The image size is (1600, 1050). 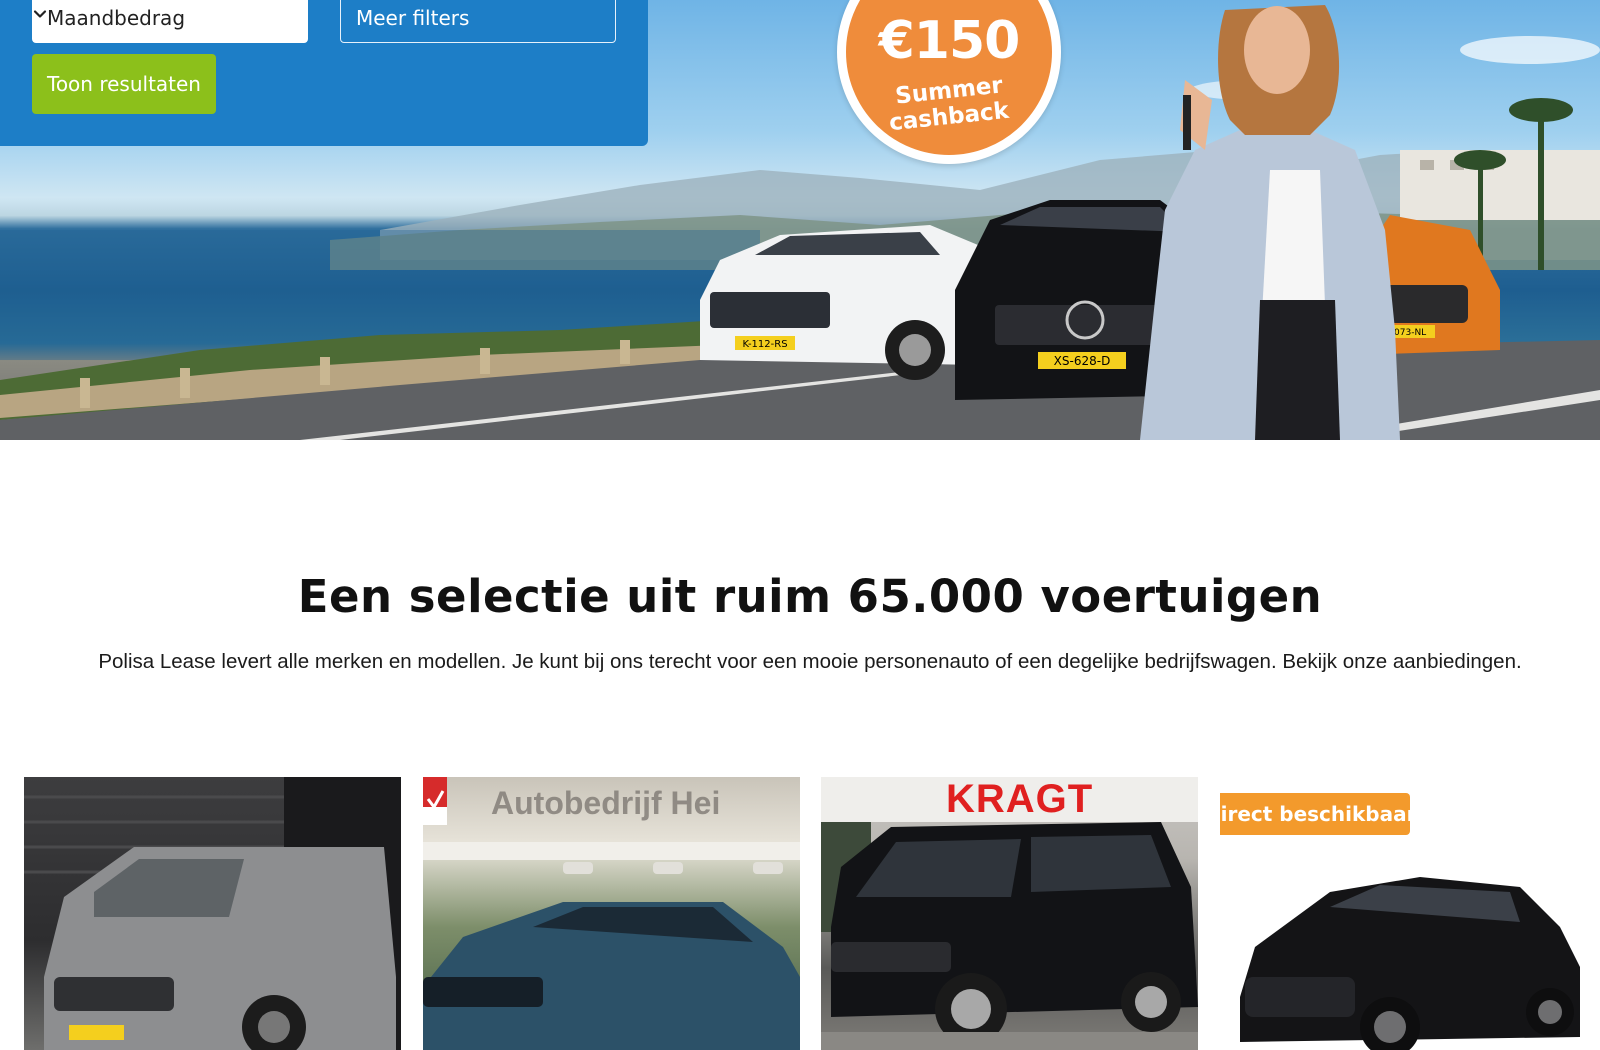 I want to click on cashback-amount: €150, so click(x=949, y=41).